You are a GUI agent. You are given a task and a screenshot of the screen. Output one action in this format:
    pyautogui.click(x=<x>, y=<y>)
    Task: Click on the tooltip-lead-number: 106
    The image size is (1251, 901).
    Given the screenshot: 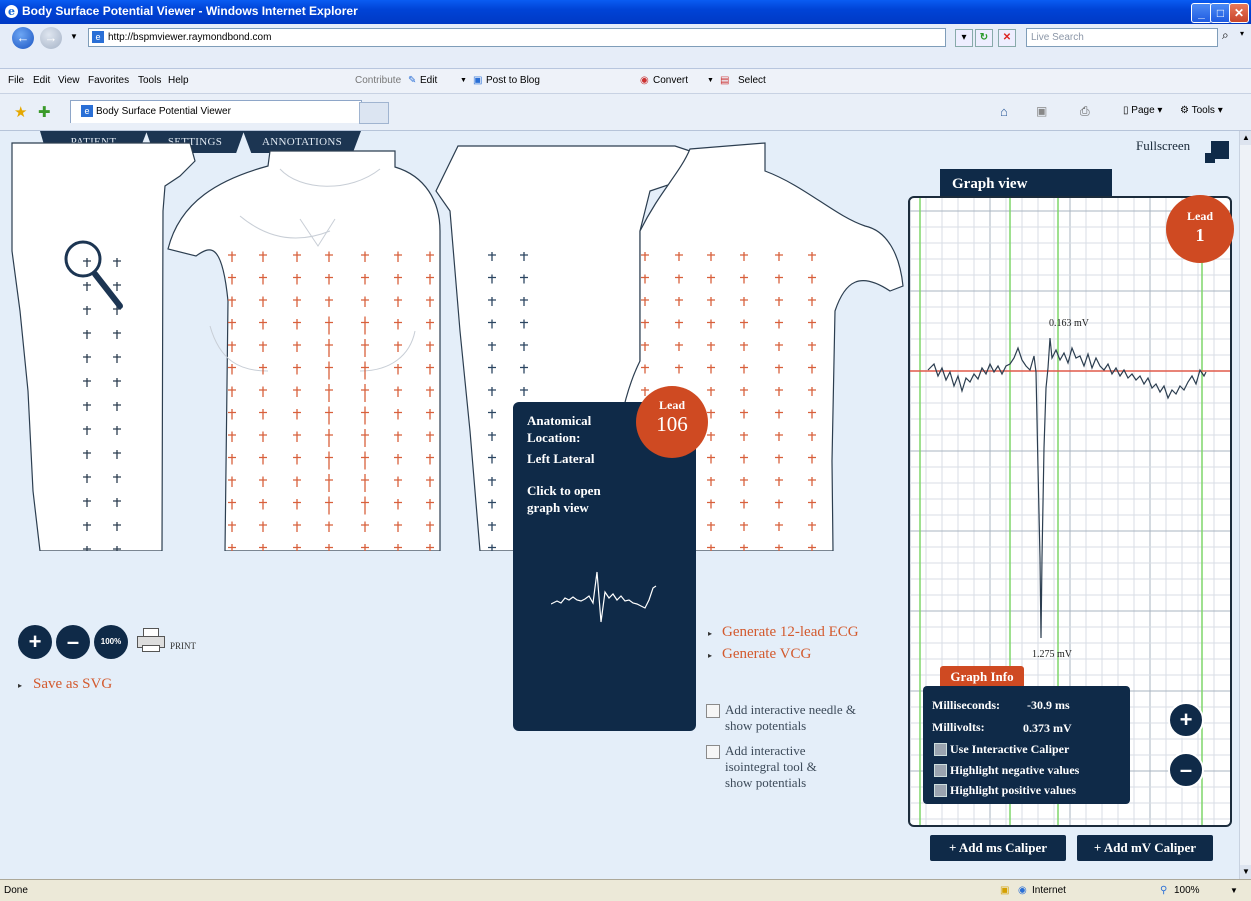 What is the action you would take?
    pyautogui.click(x=672, y=424)
    